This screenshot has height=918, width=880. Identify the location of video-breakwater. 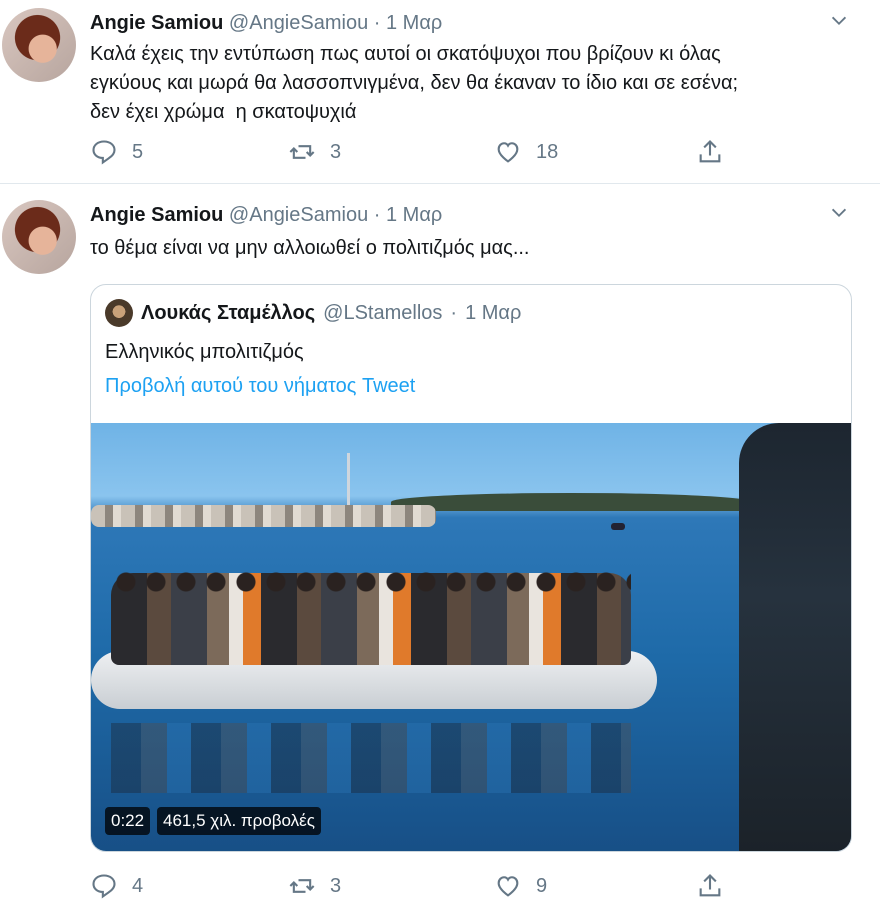
(263, 516).